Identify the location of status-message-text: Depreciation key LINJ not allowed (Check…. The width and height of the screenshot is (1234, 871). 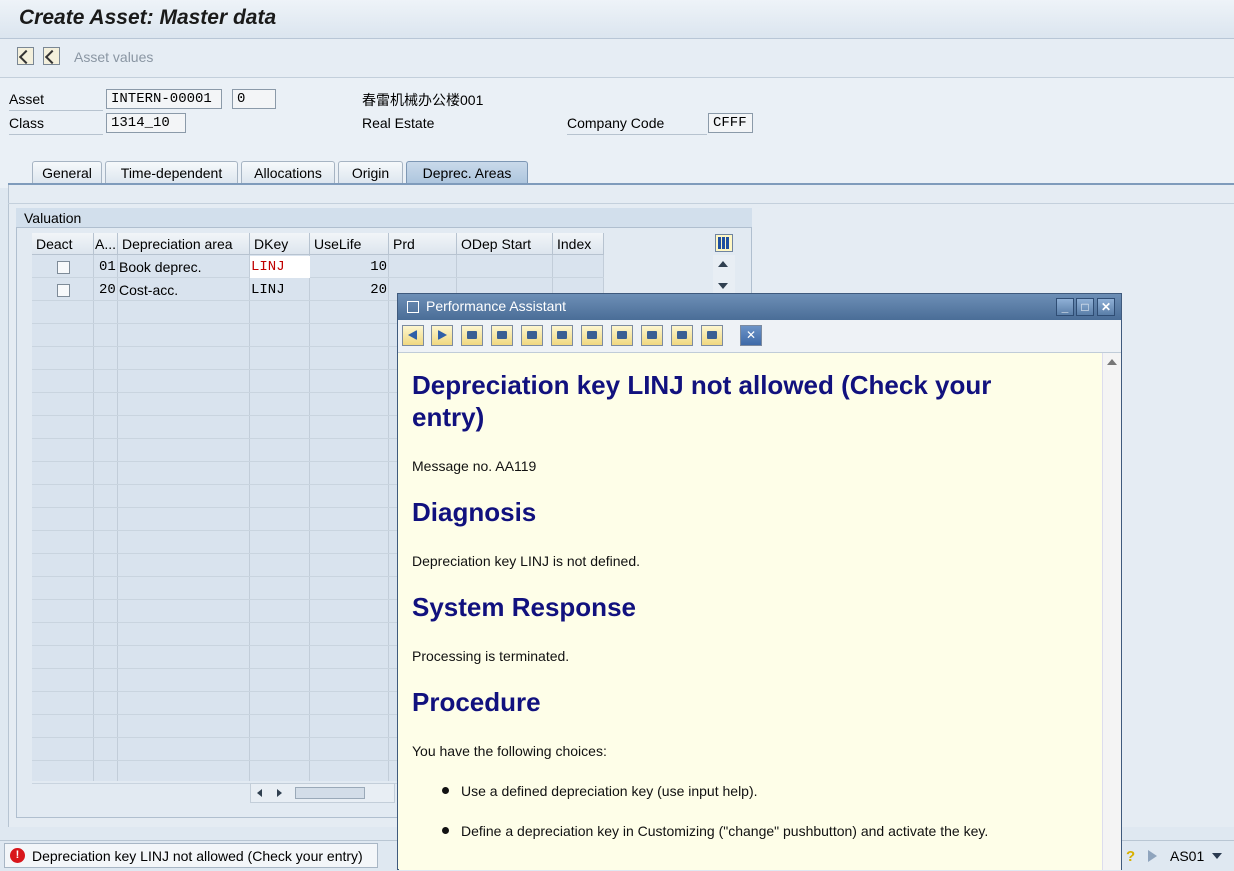
(197, 856).